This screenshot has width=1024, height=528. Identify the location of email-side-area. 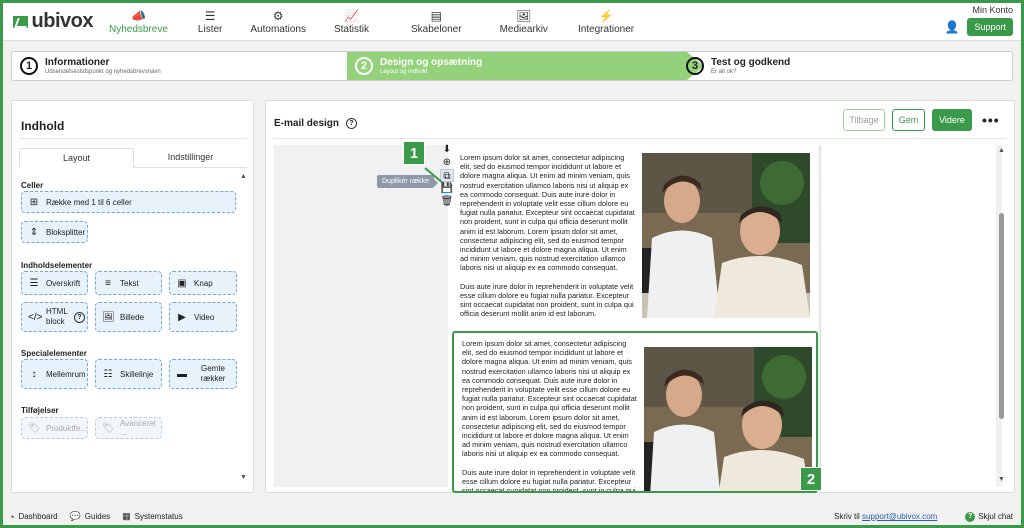
(908, 316).